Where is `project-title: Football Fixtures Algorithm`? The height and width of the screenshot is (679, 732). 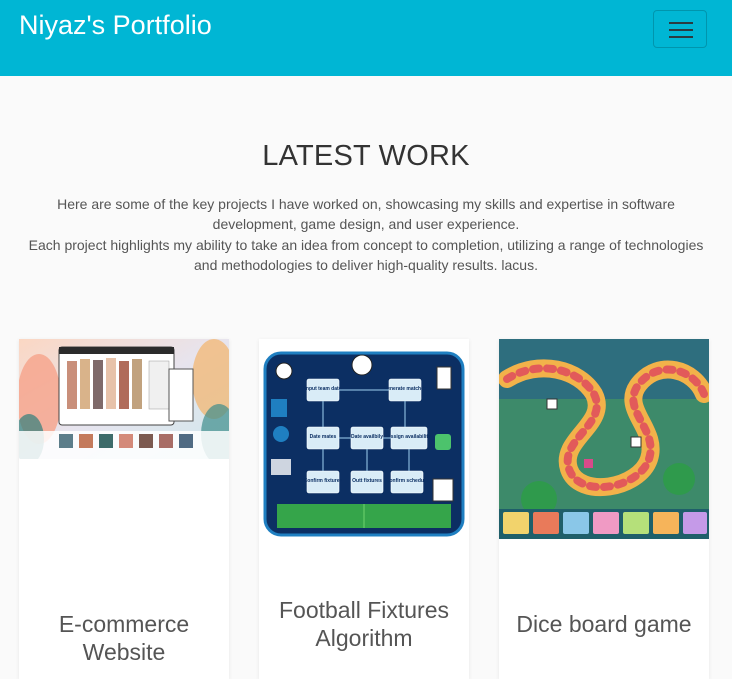
project-title: Football Fixtures Algorithm is located at coordinates (363, 624).